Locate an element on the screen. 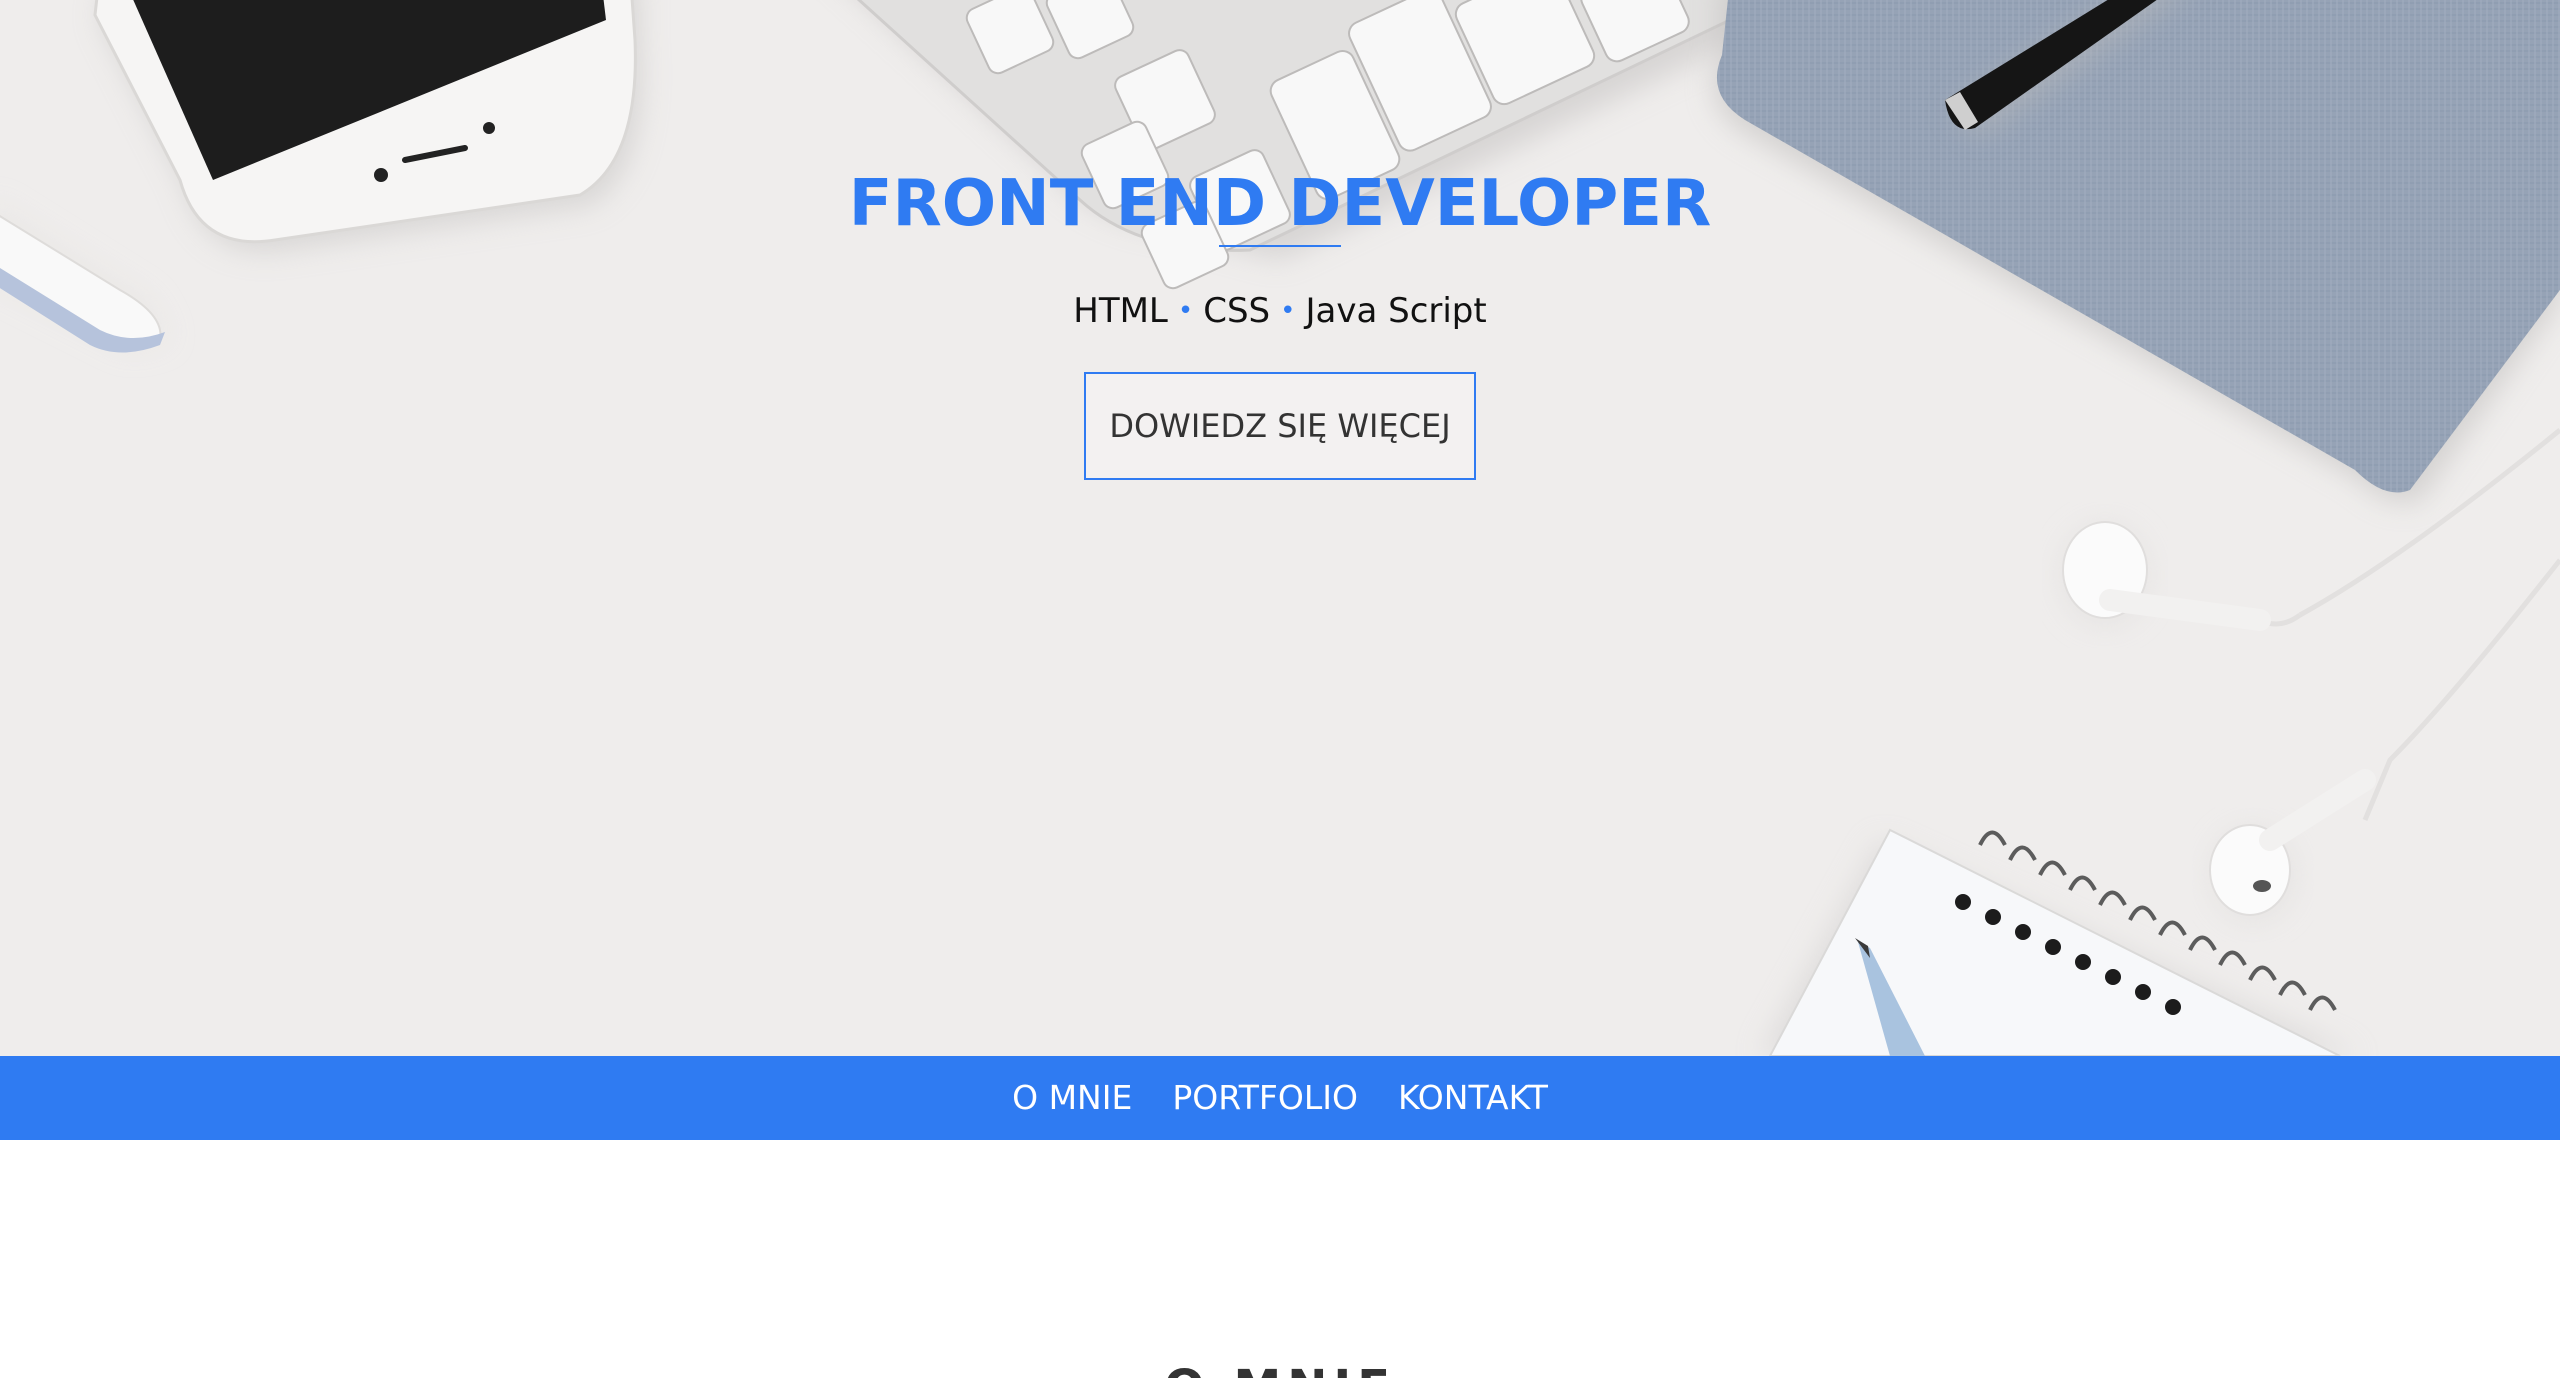 The height and width of the screenshot is (1378, 2560). nav-item-about: O MNIE is located at coordinates (1072, 1098).